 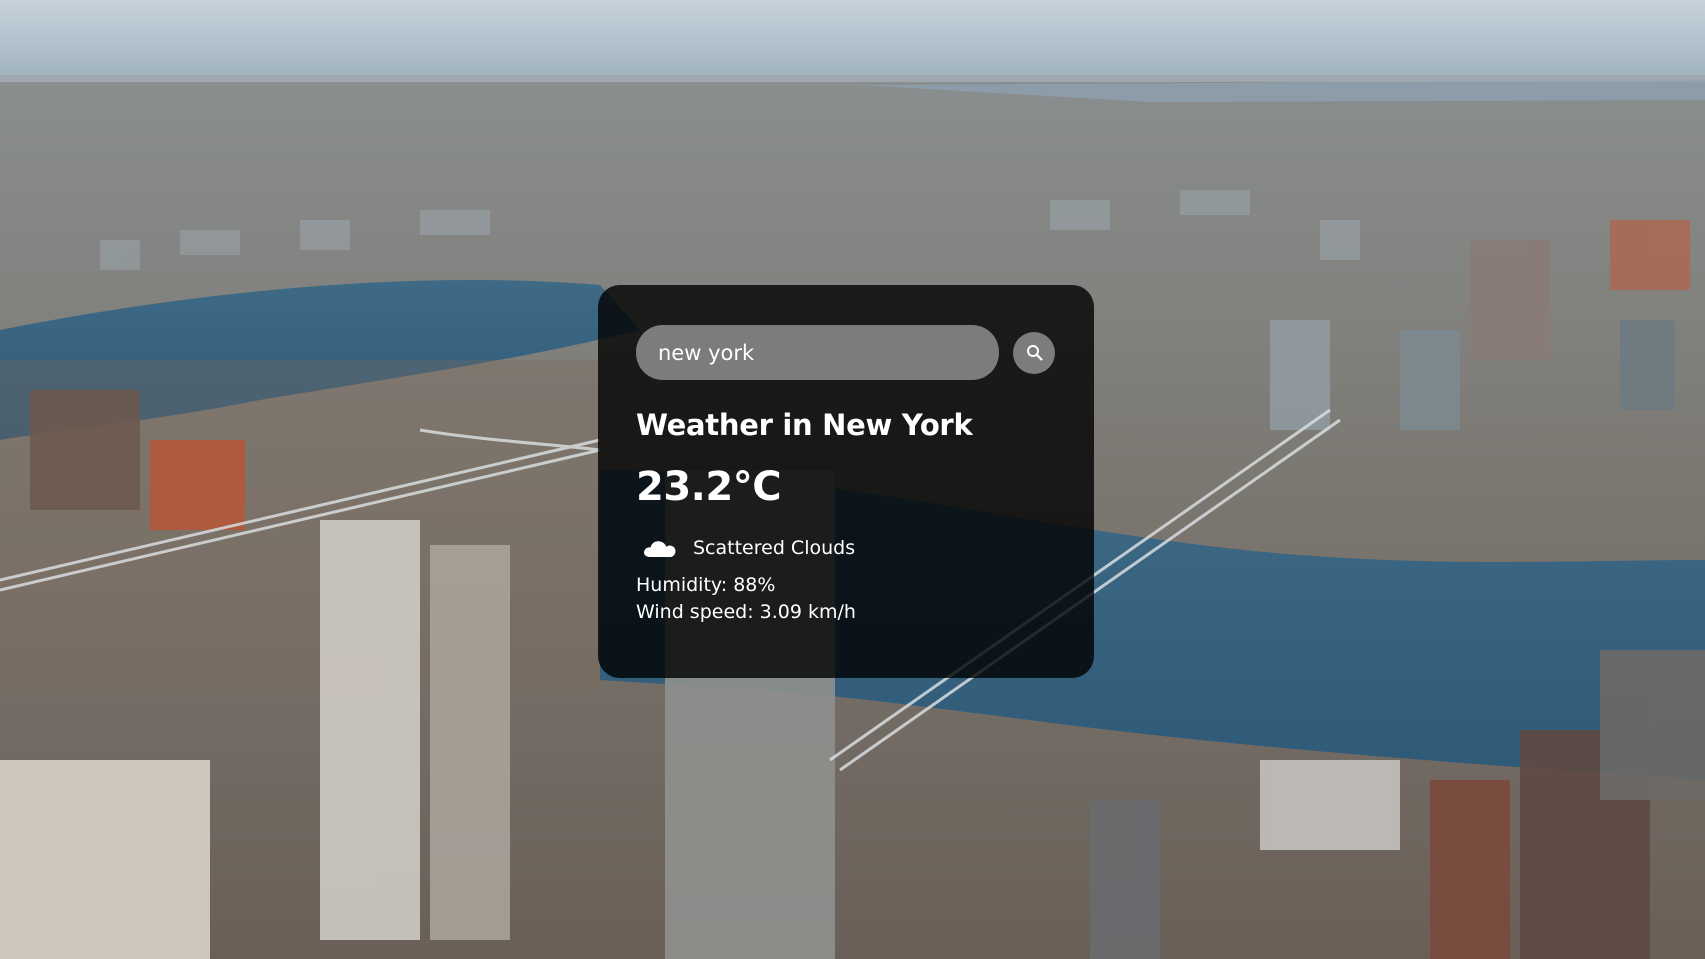 What do you see at coordinates (774, 548) in the screenshot?
I see `condition-label: Scattered Clouds` at bounding box center [774, 548].